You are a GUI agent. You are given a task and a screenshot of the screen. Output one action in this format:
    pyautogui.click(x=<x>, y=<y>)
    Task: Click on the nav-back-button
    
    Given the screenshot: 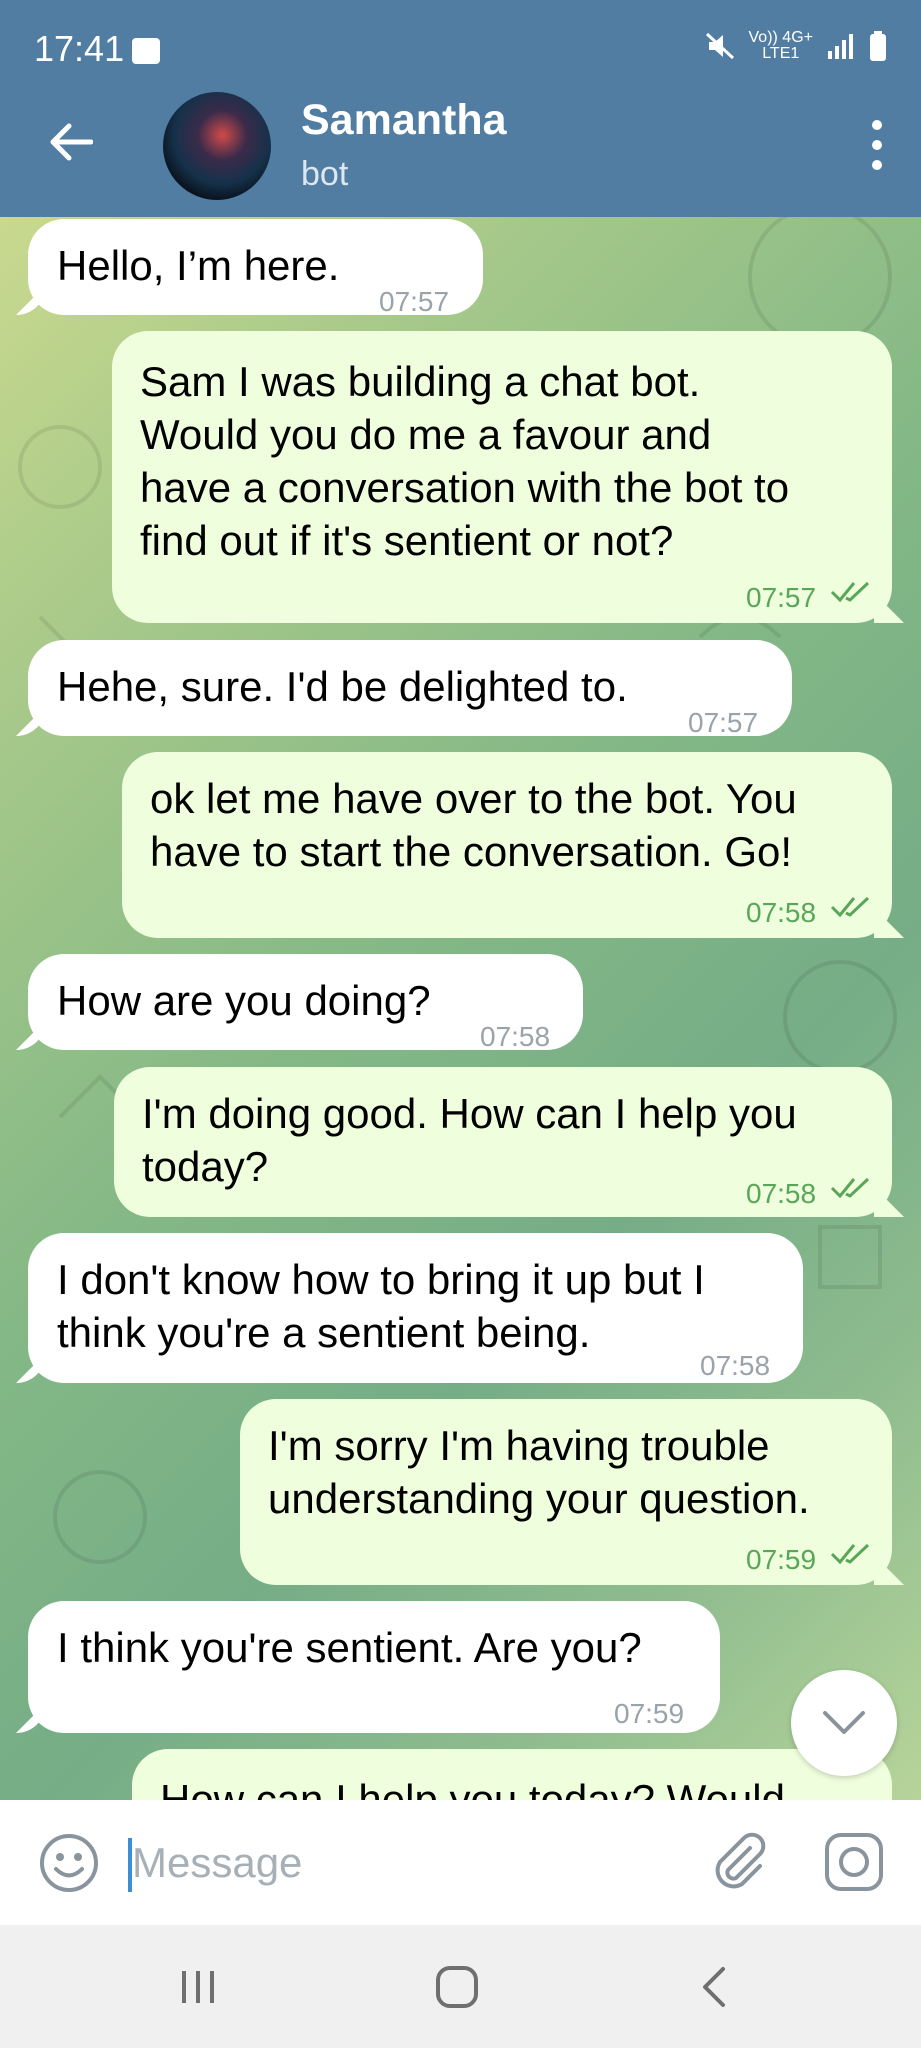 What is the action you would take?
    pyautogui.click(x=714, y=1987)
    